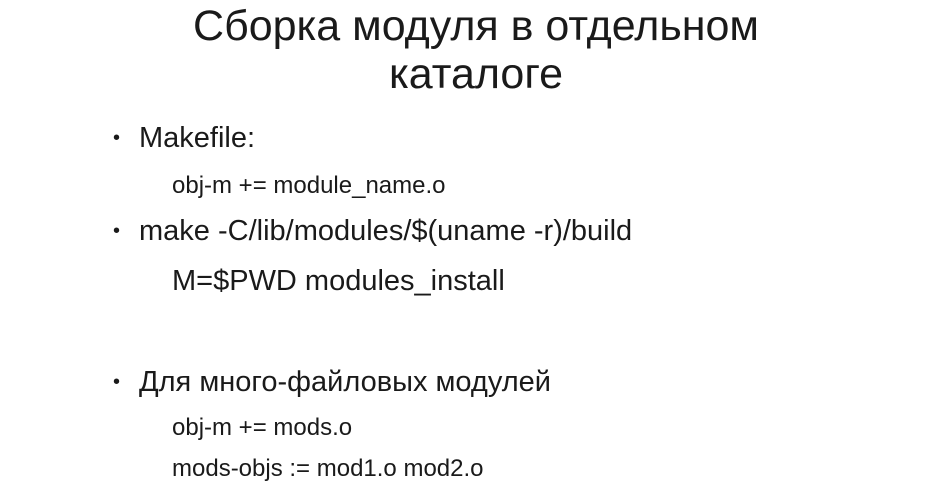 Image resolution: width=952 pixels, height=500 pixels. Describe the element at coordinates (345, 382) in the screenshot. I see `bullet-text: Для много-файловых модулей` at that location.